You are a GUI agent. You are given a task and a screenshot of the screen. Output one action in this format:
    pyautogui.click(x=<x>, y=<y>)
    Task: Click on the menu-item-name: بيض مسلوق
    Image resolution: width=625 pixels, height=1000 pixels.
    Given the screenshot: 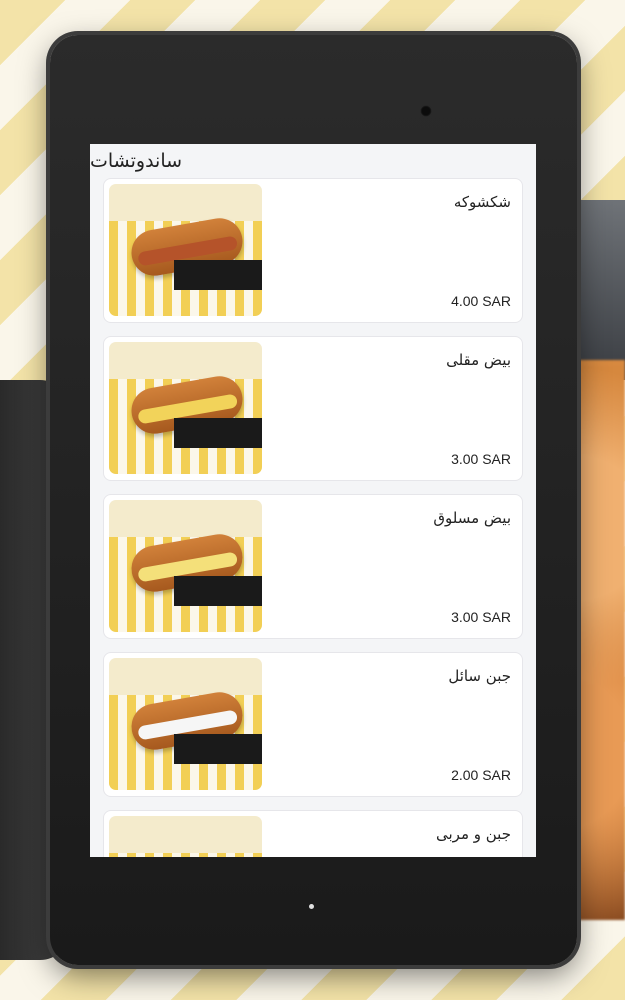 What is the action you would take?
    pyautogui.click(x=472, y=518)
    